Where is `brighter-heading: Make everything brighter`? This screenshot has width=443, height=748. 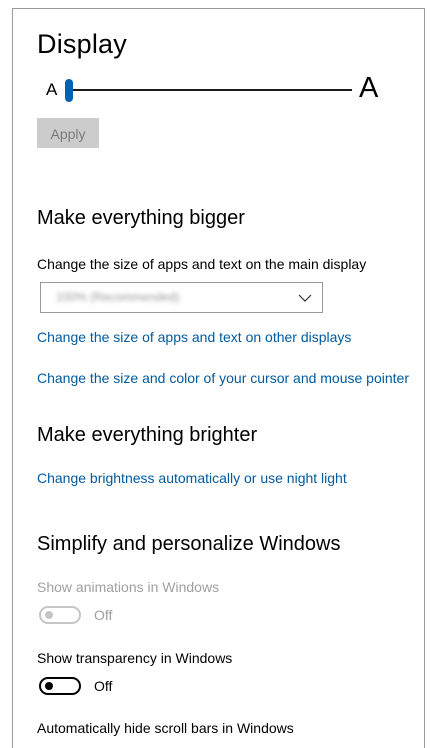
brighter-heading: Make everything brighter is located at coordinates (147, 435).